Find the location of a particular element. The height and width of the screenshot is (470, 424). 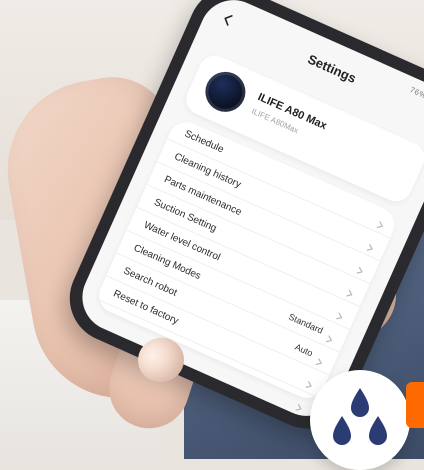

water-drops-icon is located at coordinates (360, 420).